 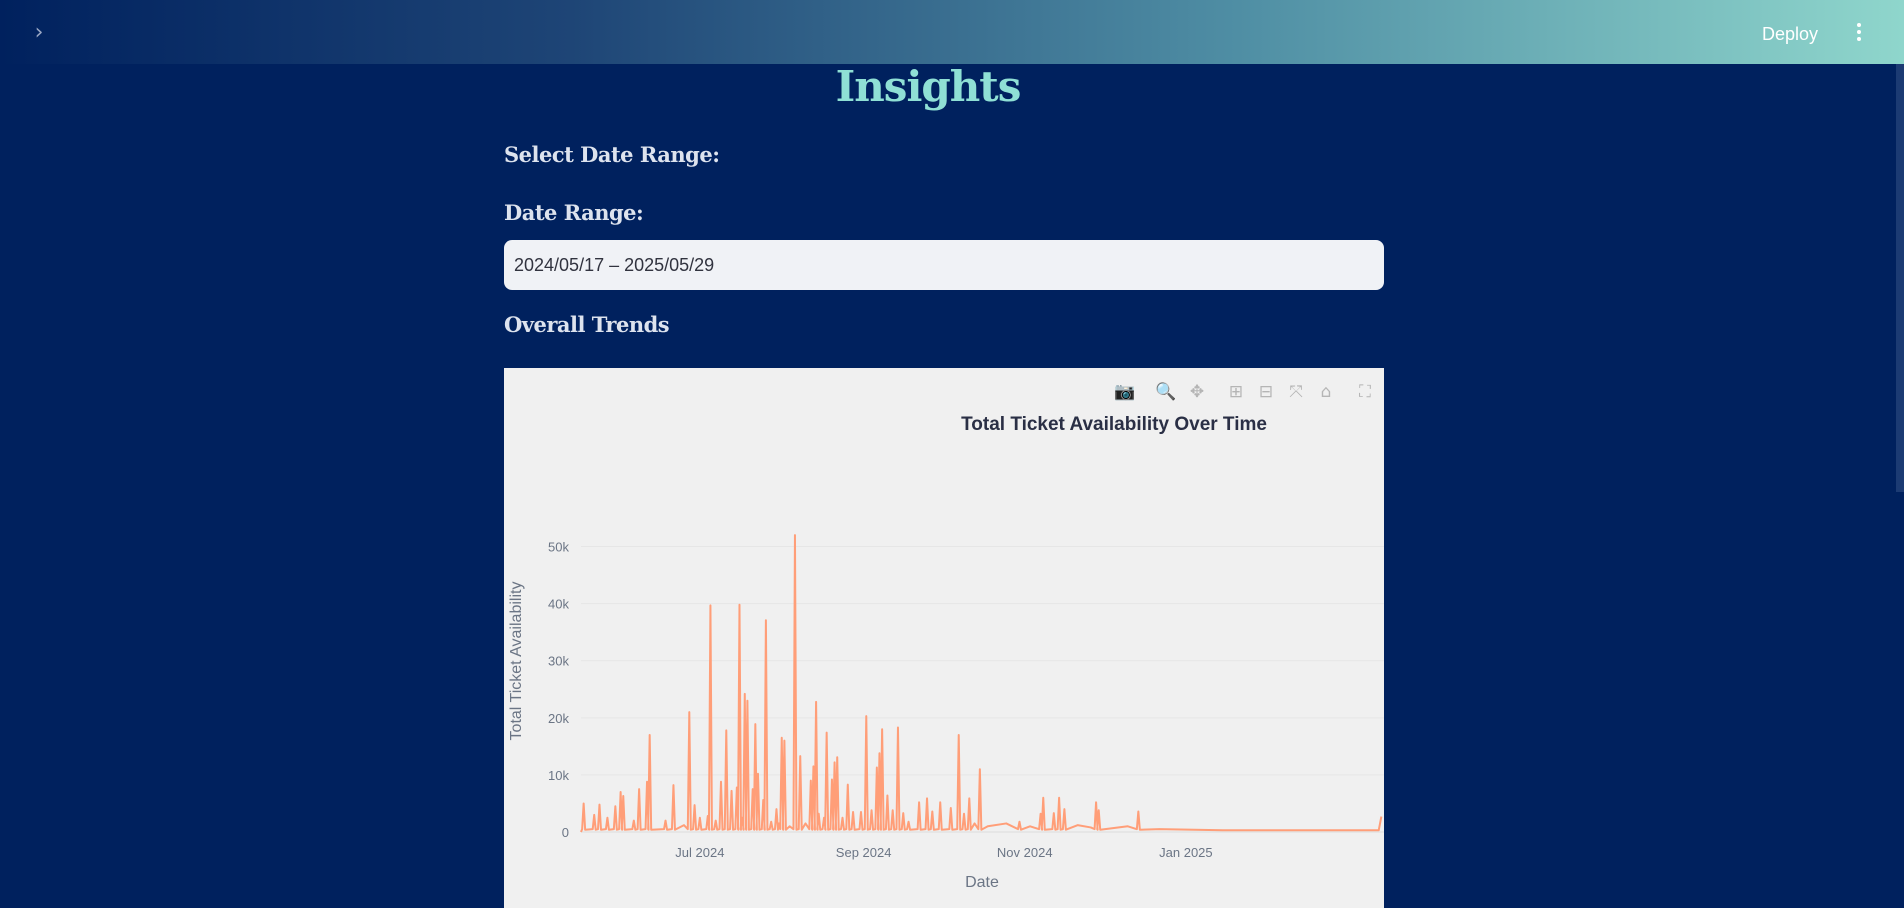 I want to click on x-tick-label: Sep 2024, so click(x=864, y=852).